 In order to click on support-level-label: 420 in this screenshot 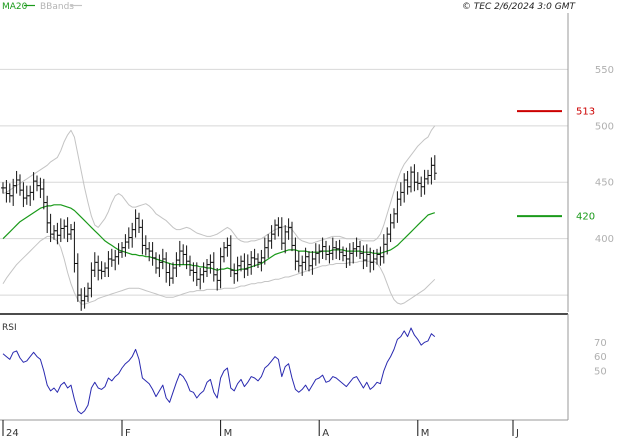, I will do `click(585, 217)`.